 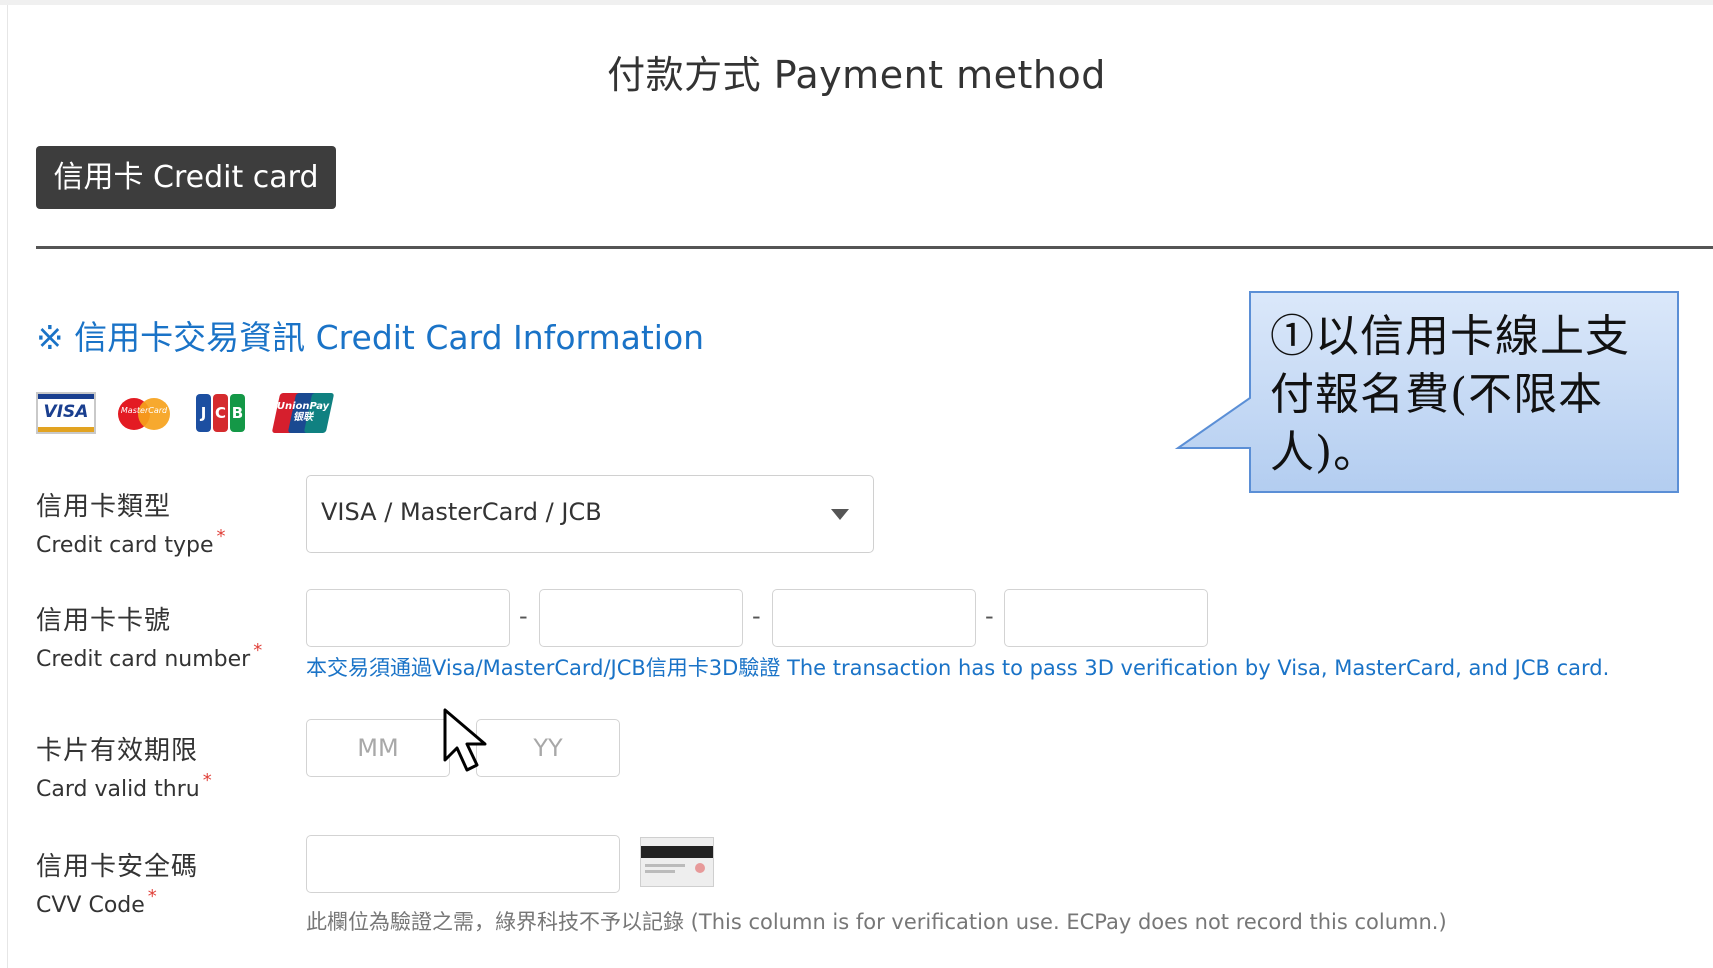 What do you see at coordinates (104, 621) in the screenshot?
I see `card-number-label-zh: 信用卡卡號` at bounding box center [104, 621].